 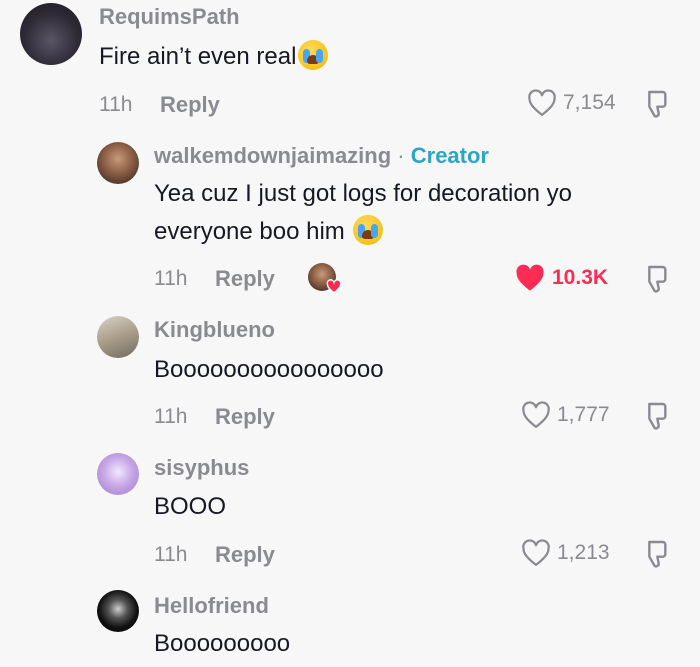 I want to click on like-button: 1,213, so click(x=565, y=553).